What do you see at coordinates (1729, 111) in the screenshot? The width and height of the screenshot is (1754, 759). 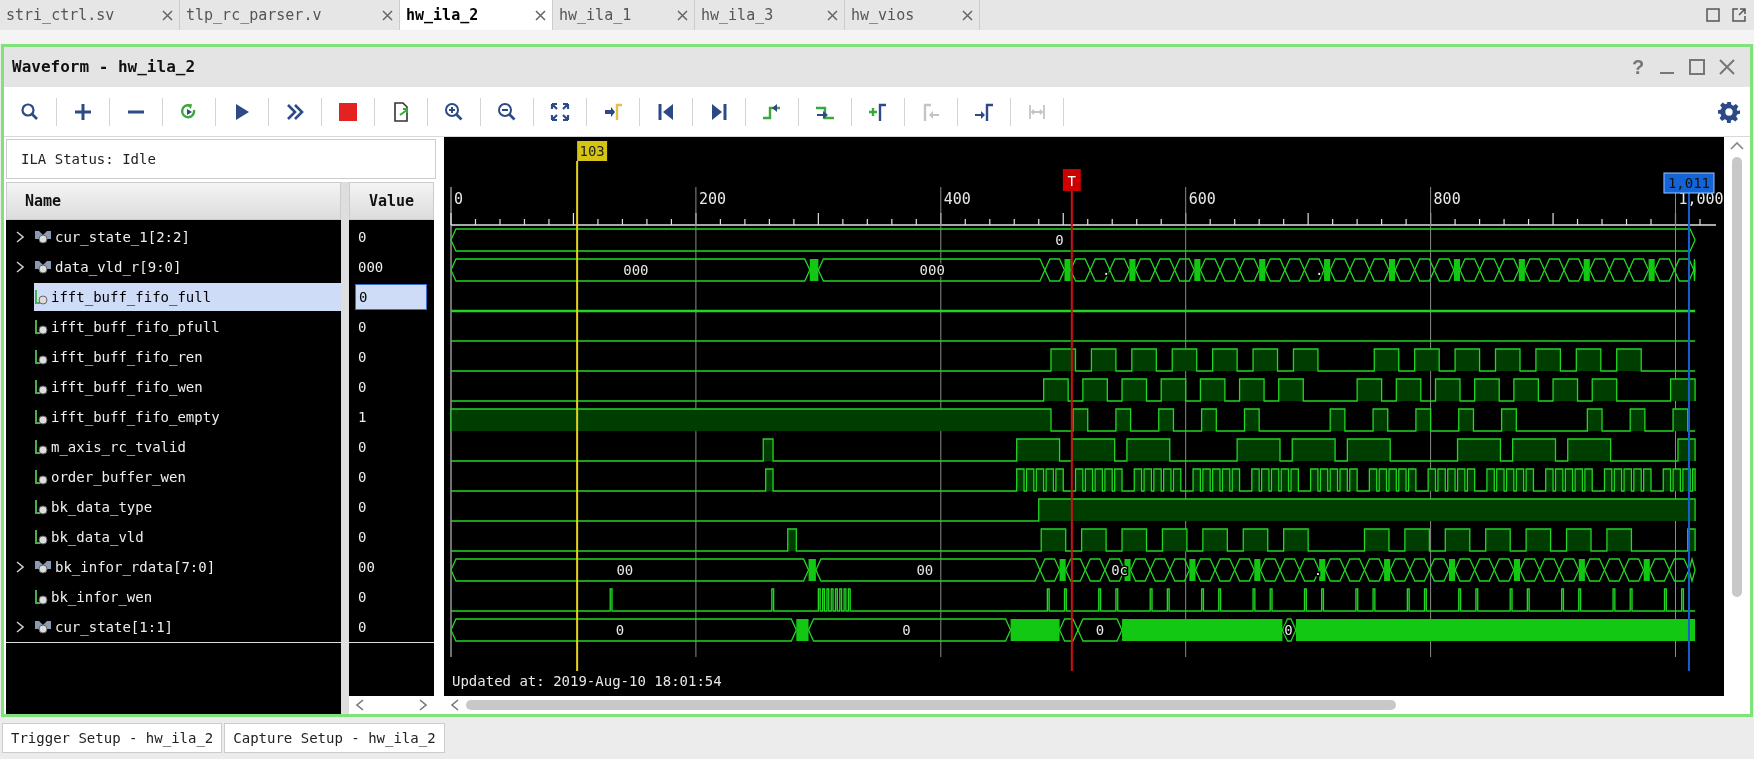 I see `settings-icon` at bounding box center [1729, 111].